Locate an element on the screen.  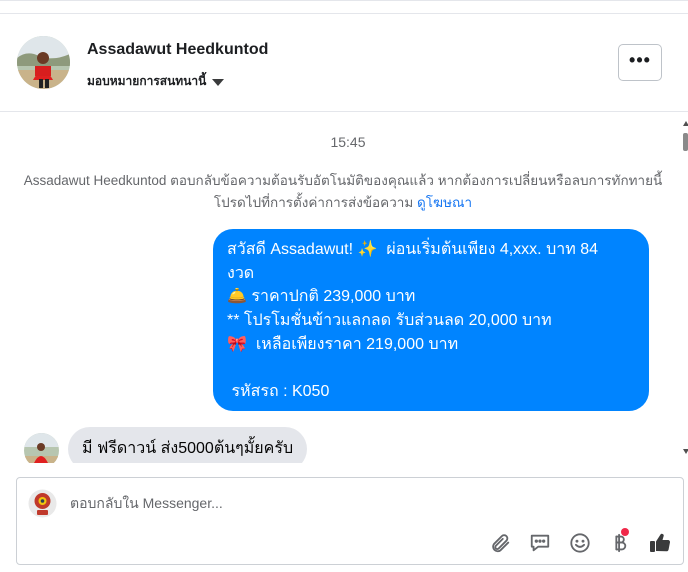
like-icon is located at coordinates (660, 543).